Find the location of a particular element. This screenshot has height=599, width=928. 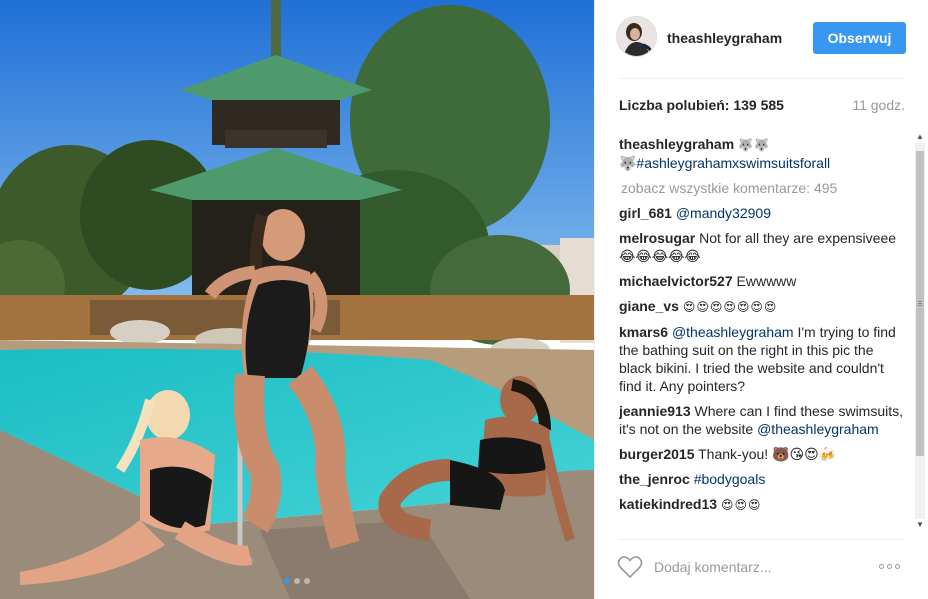

comment-username: giane_vs is located at coordinates (649, 306).